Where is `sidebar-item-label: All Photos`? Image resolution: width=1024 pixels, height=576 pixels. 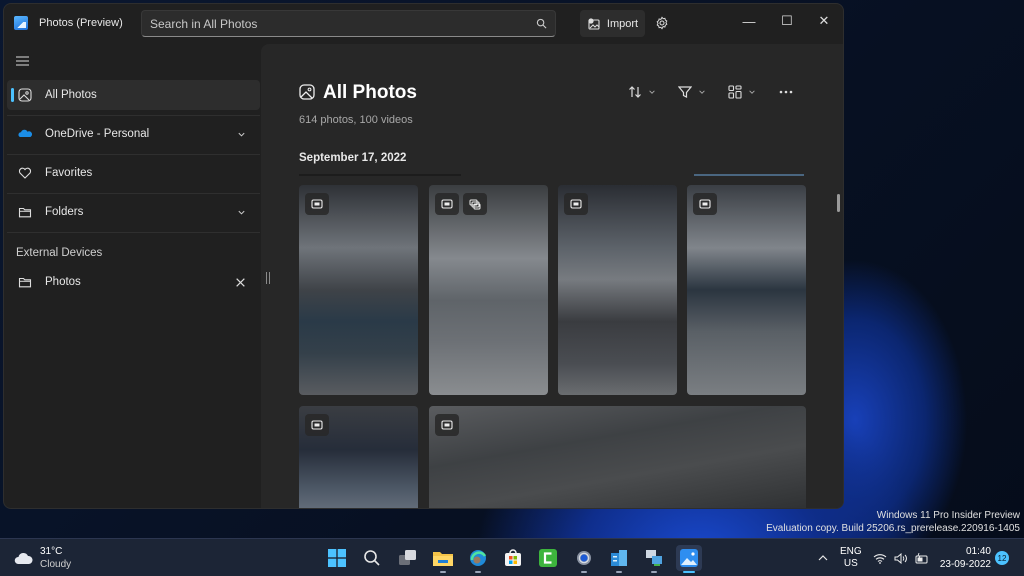 sidebar-item-label: All Photos is located at coordinates (71, 95).